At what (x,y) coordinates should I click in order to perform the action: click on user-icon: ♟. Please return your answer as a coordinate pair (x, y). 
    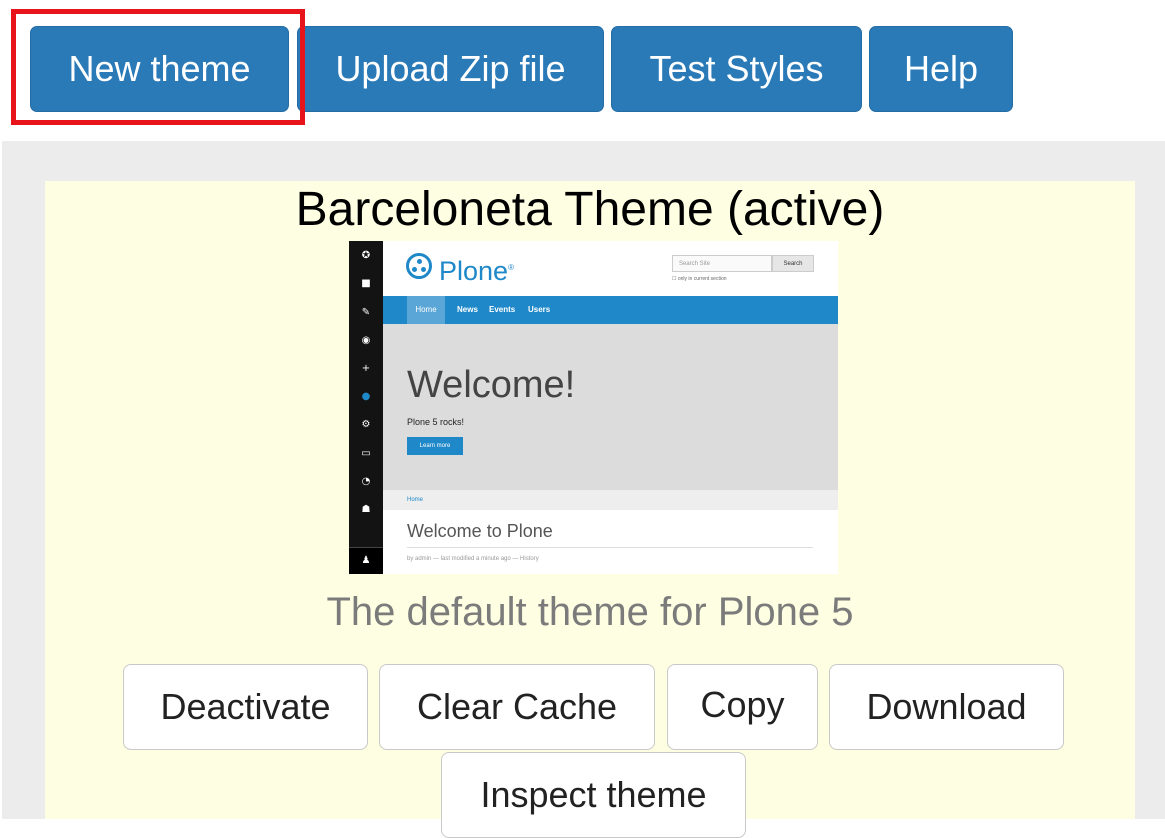
    Looking at the image, I should click on (366, 560).